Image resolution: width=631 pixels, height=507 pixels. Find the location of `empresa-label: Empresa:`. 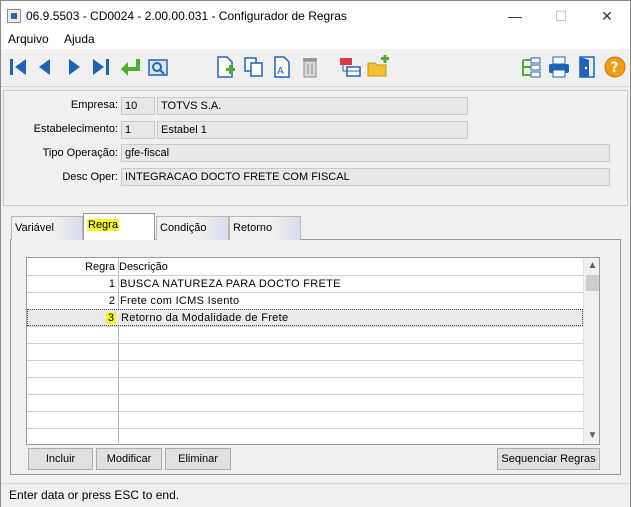

empresa-label: Empresa: is located at coordinates (94, 105).